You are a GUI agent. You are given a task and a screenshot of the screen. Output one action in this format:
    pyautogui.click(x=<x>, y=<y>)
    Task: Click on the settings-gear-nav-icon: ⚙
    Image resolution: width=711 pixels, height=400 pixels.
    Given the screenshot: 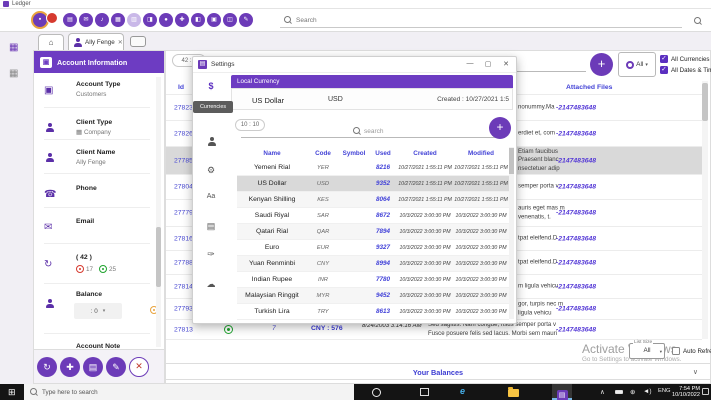 What is the action you would take?
    pyautogui.click(x=211, y=170)
    